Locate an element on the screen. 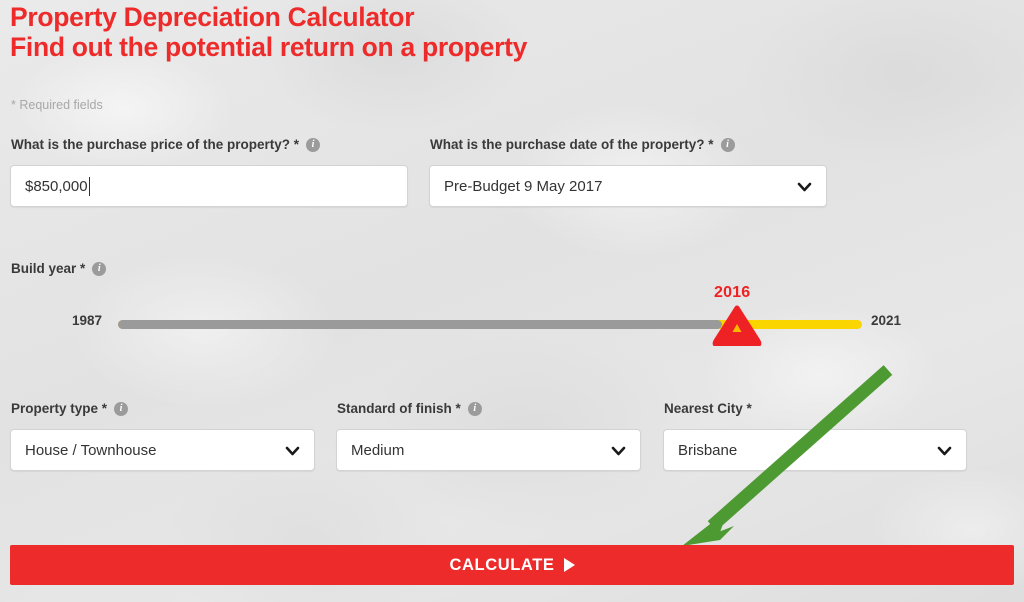 This screenshot has height=602, width=1024. standard-of-finish-select: Medium is located at coordinates (488, 450).